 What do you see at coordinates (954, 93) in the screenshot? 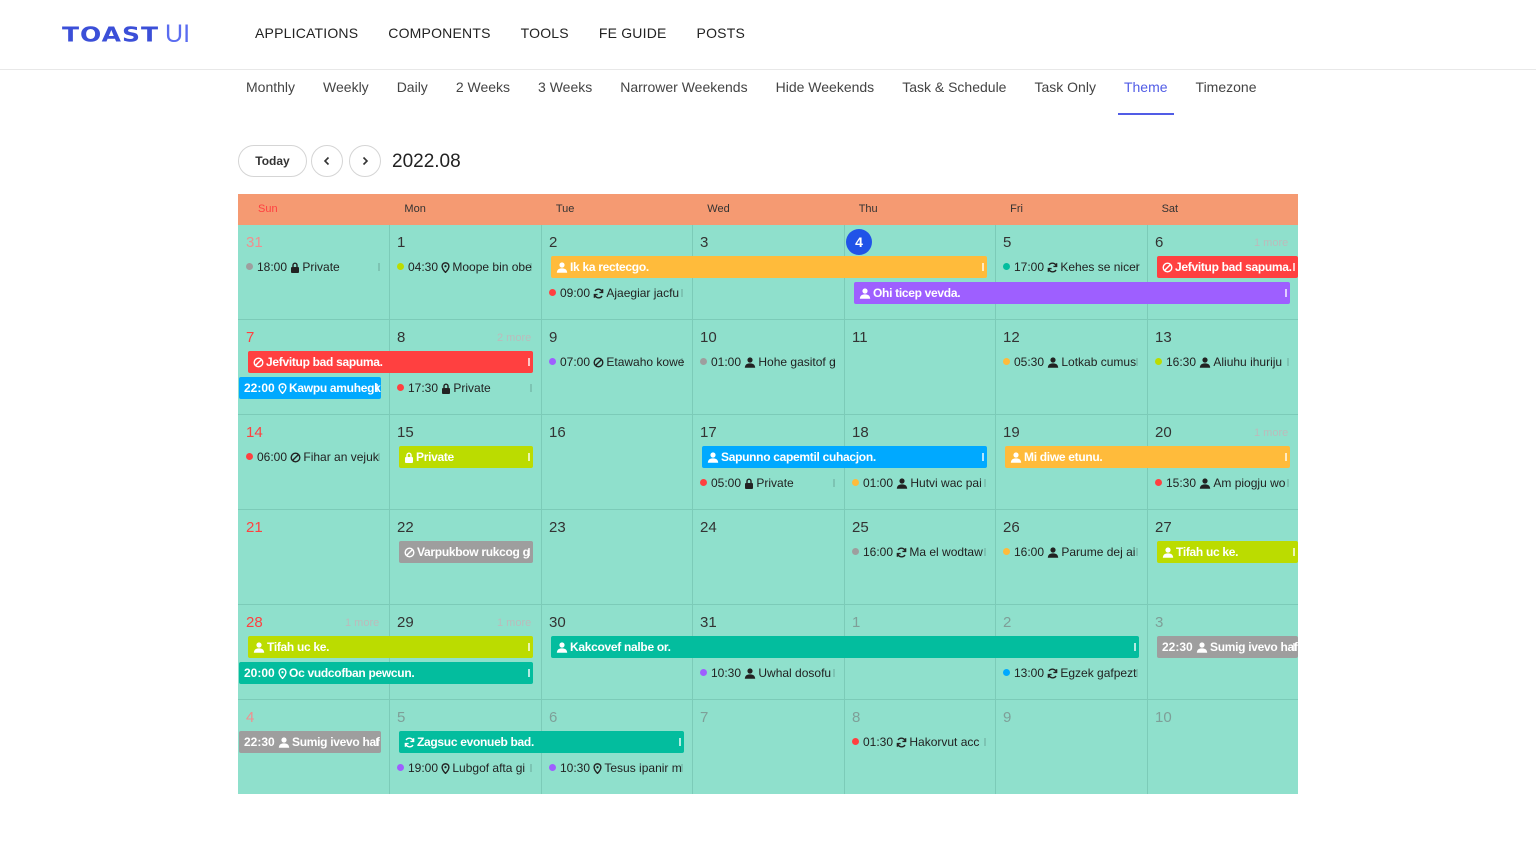
I see `tab-task-schedule: Task & Schedule` at bounding box center [954, 93].